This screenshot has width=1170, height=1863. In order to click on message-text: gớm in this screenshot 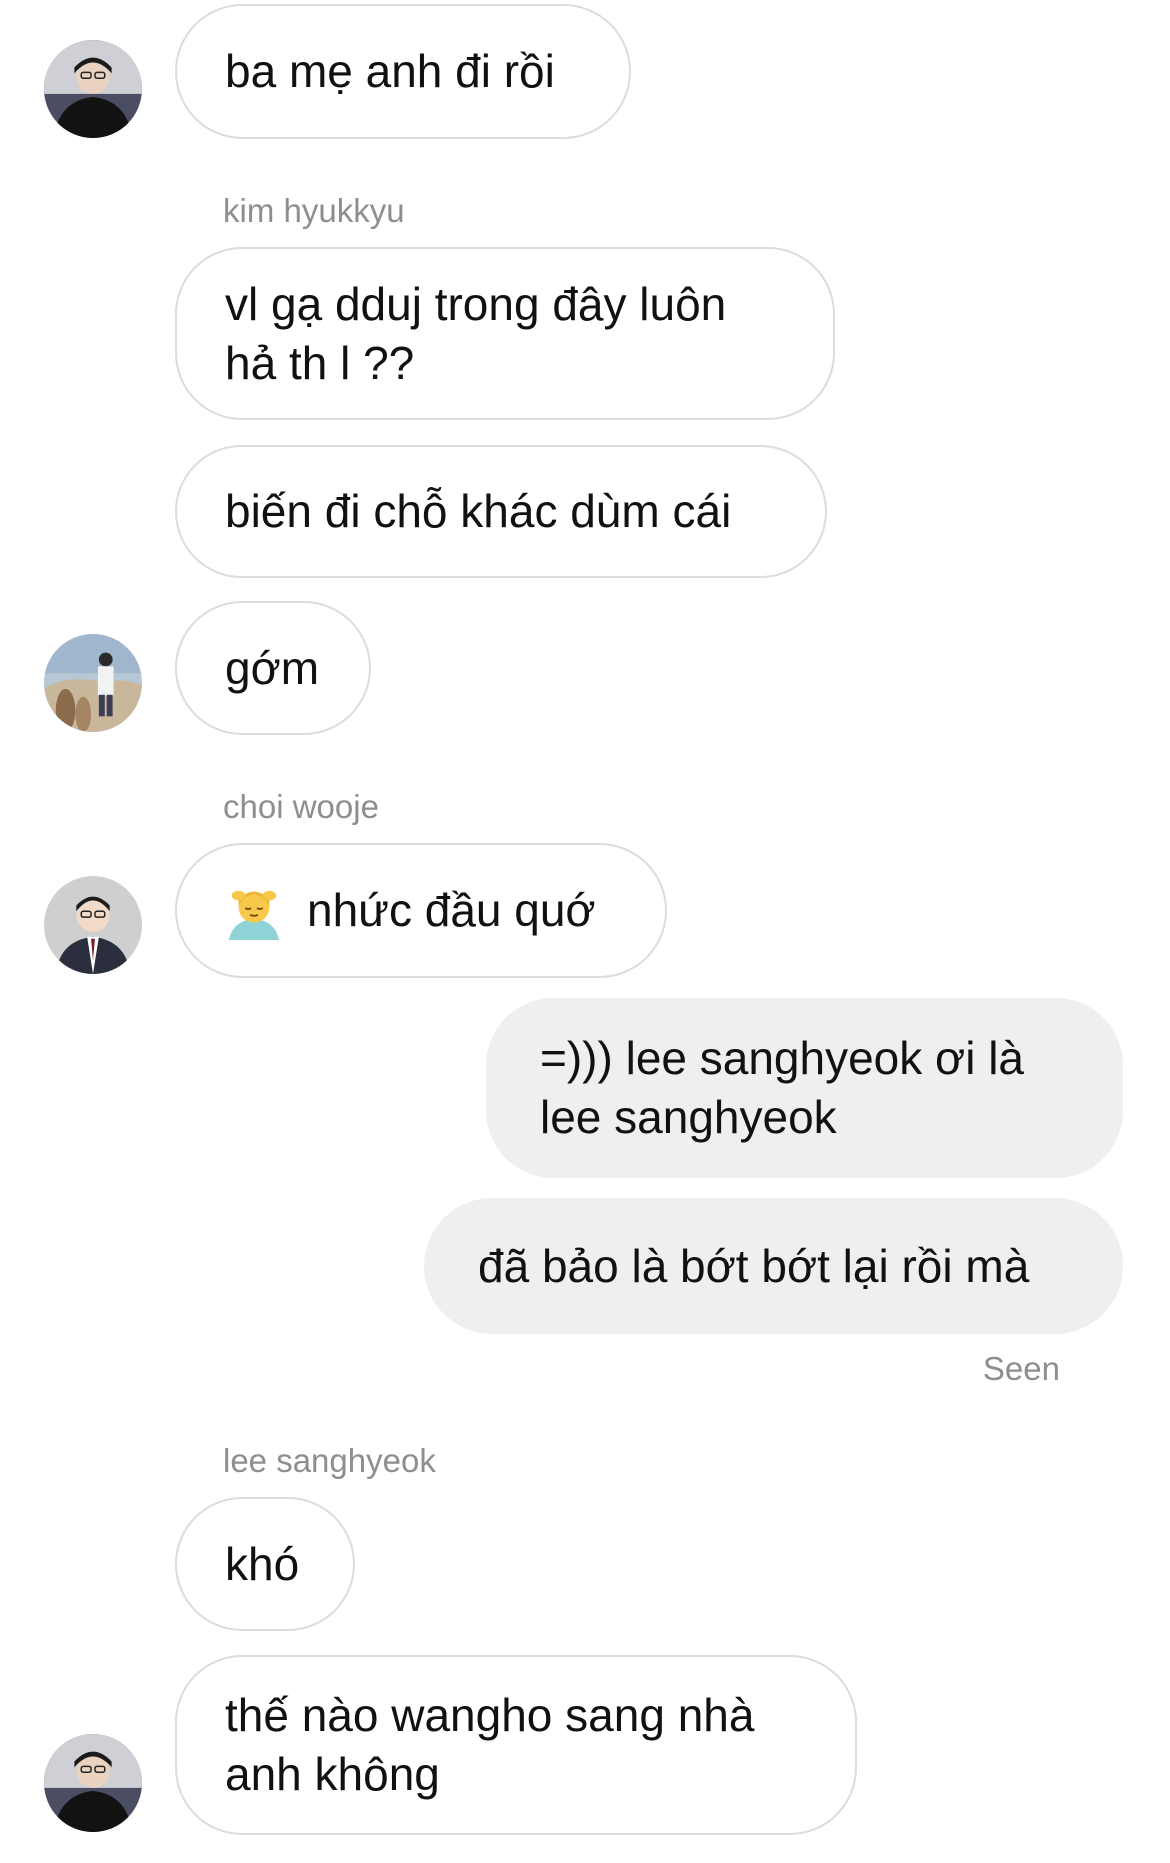, I will do `click(272, 667)`.